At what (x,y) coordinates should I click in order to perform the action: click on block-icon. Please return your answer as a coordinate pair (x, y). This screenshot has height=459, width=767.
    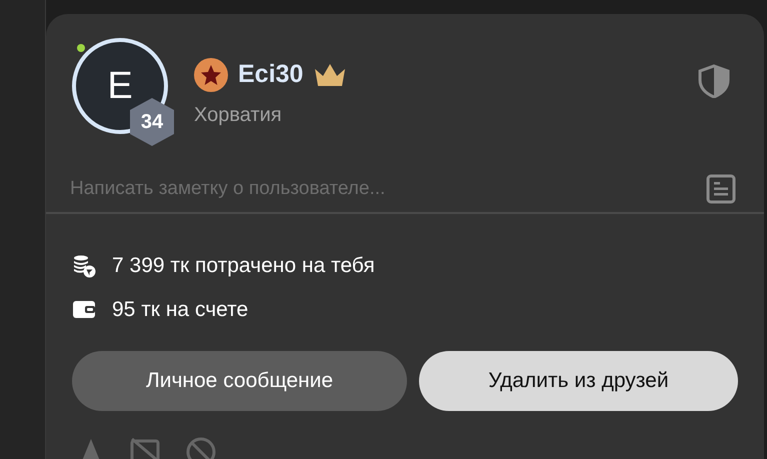
    Looking at the image, I should click on (201, 448).